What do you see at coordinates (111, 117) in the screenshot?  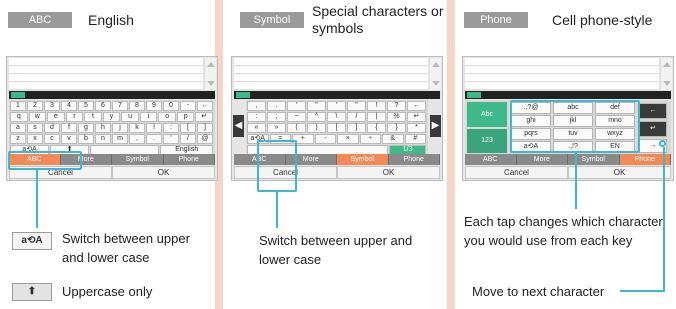 I see `keyboard-key: y` at bounding box center [111, 117].